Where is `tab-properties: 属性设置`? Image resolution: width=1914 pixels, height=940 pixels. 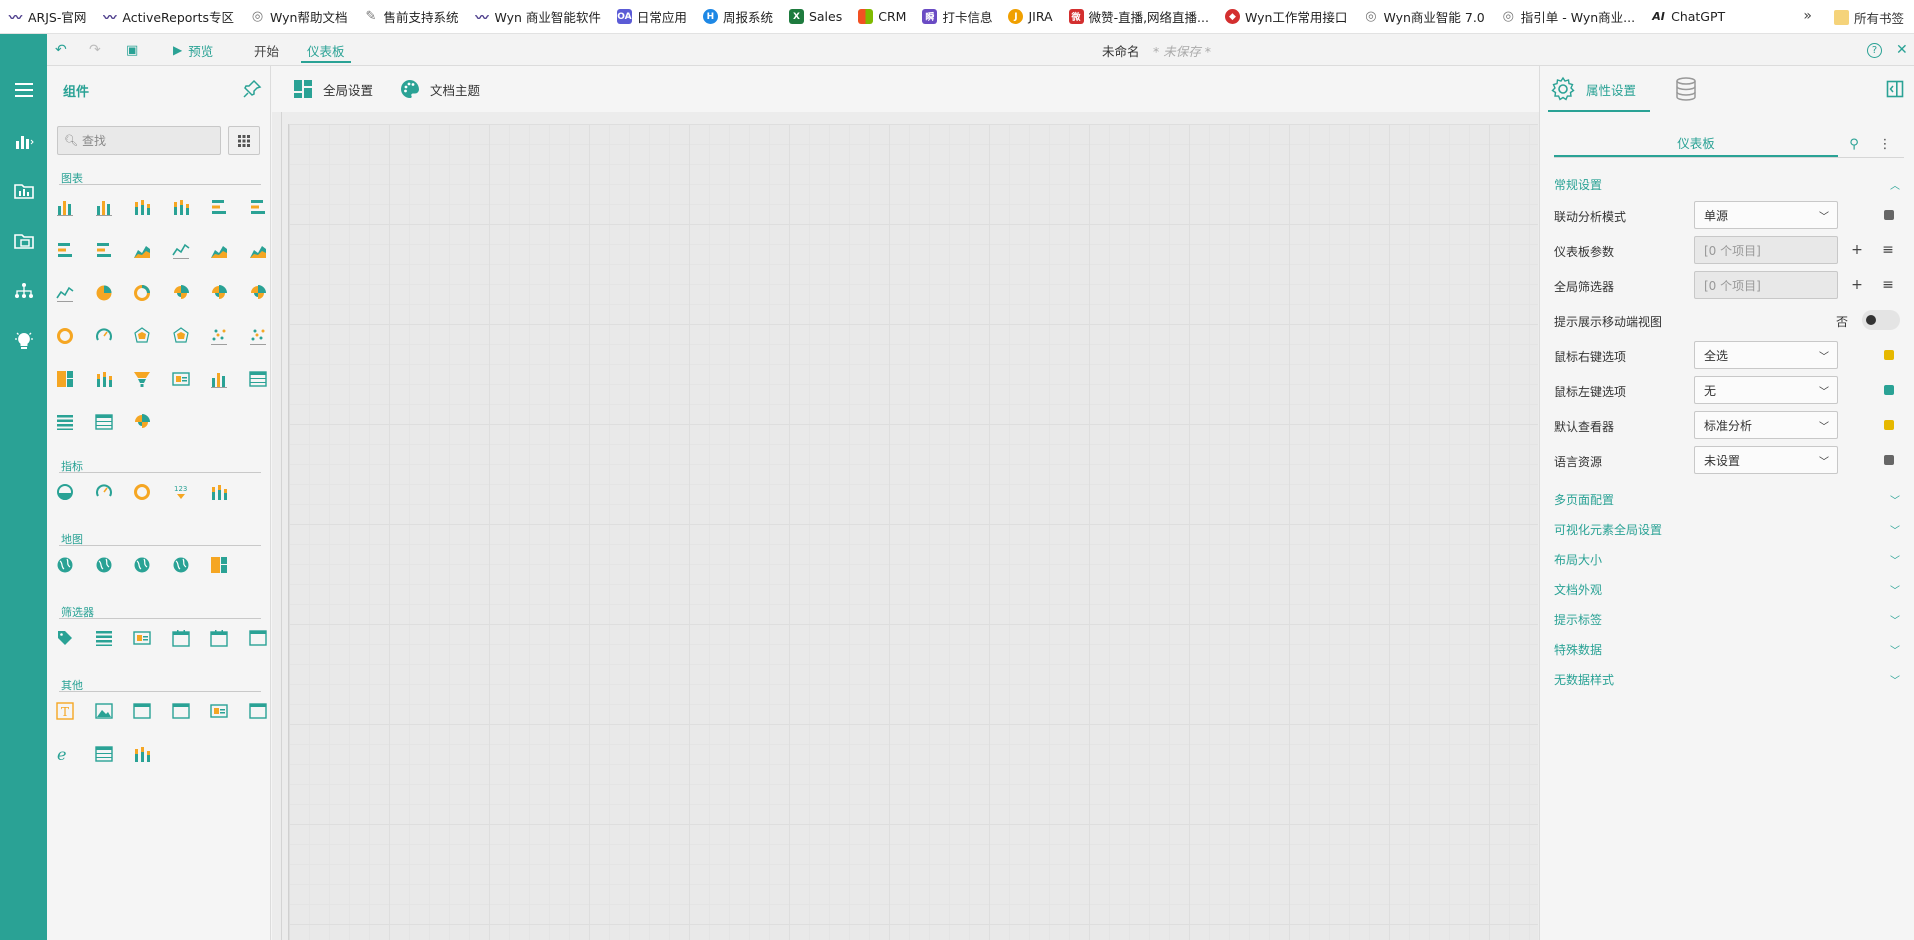 tab-properties: 属性设置 is located at coordinates (1593, 89).